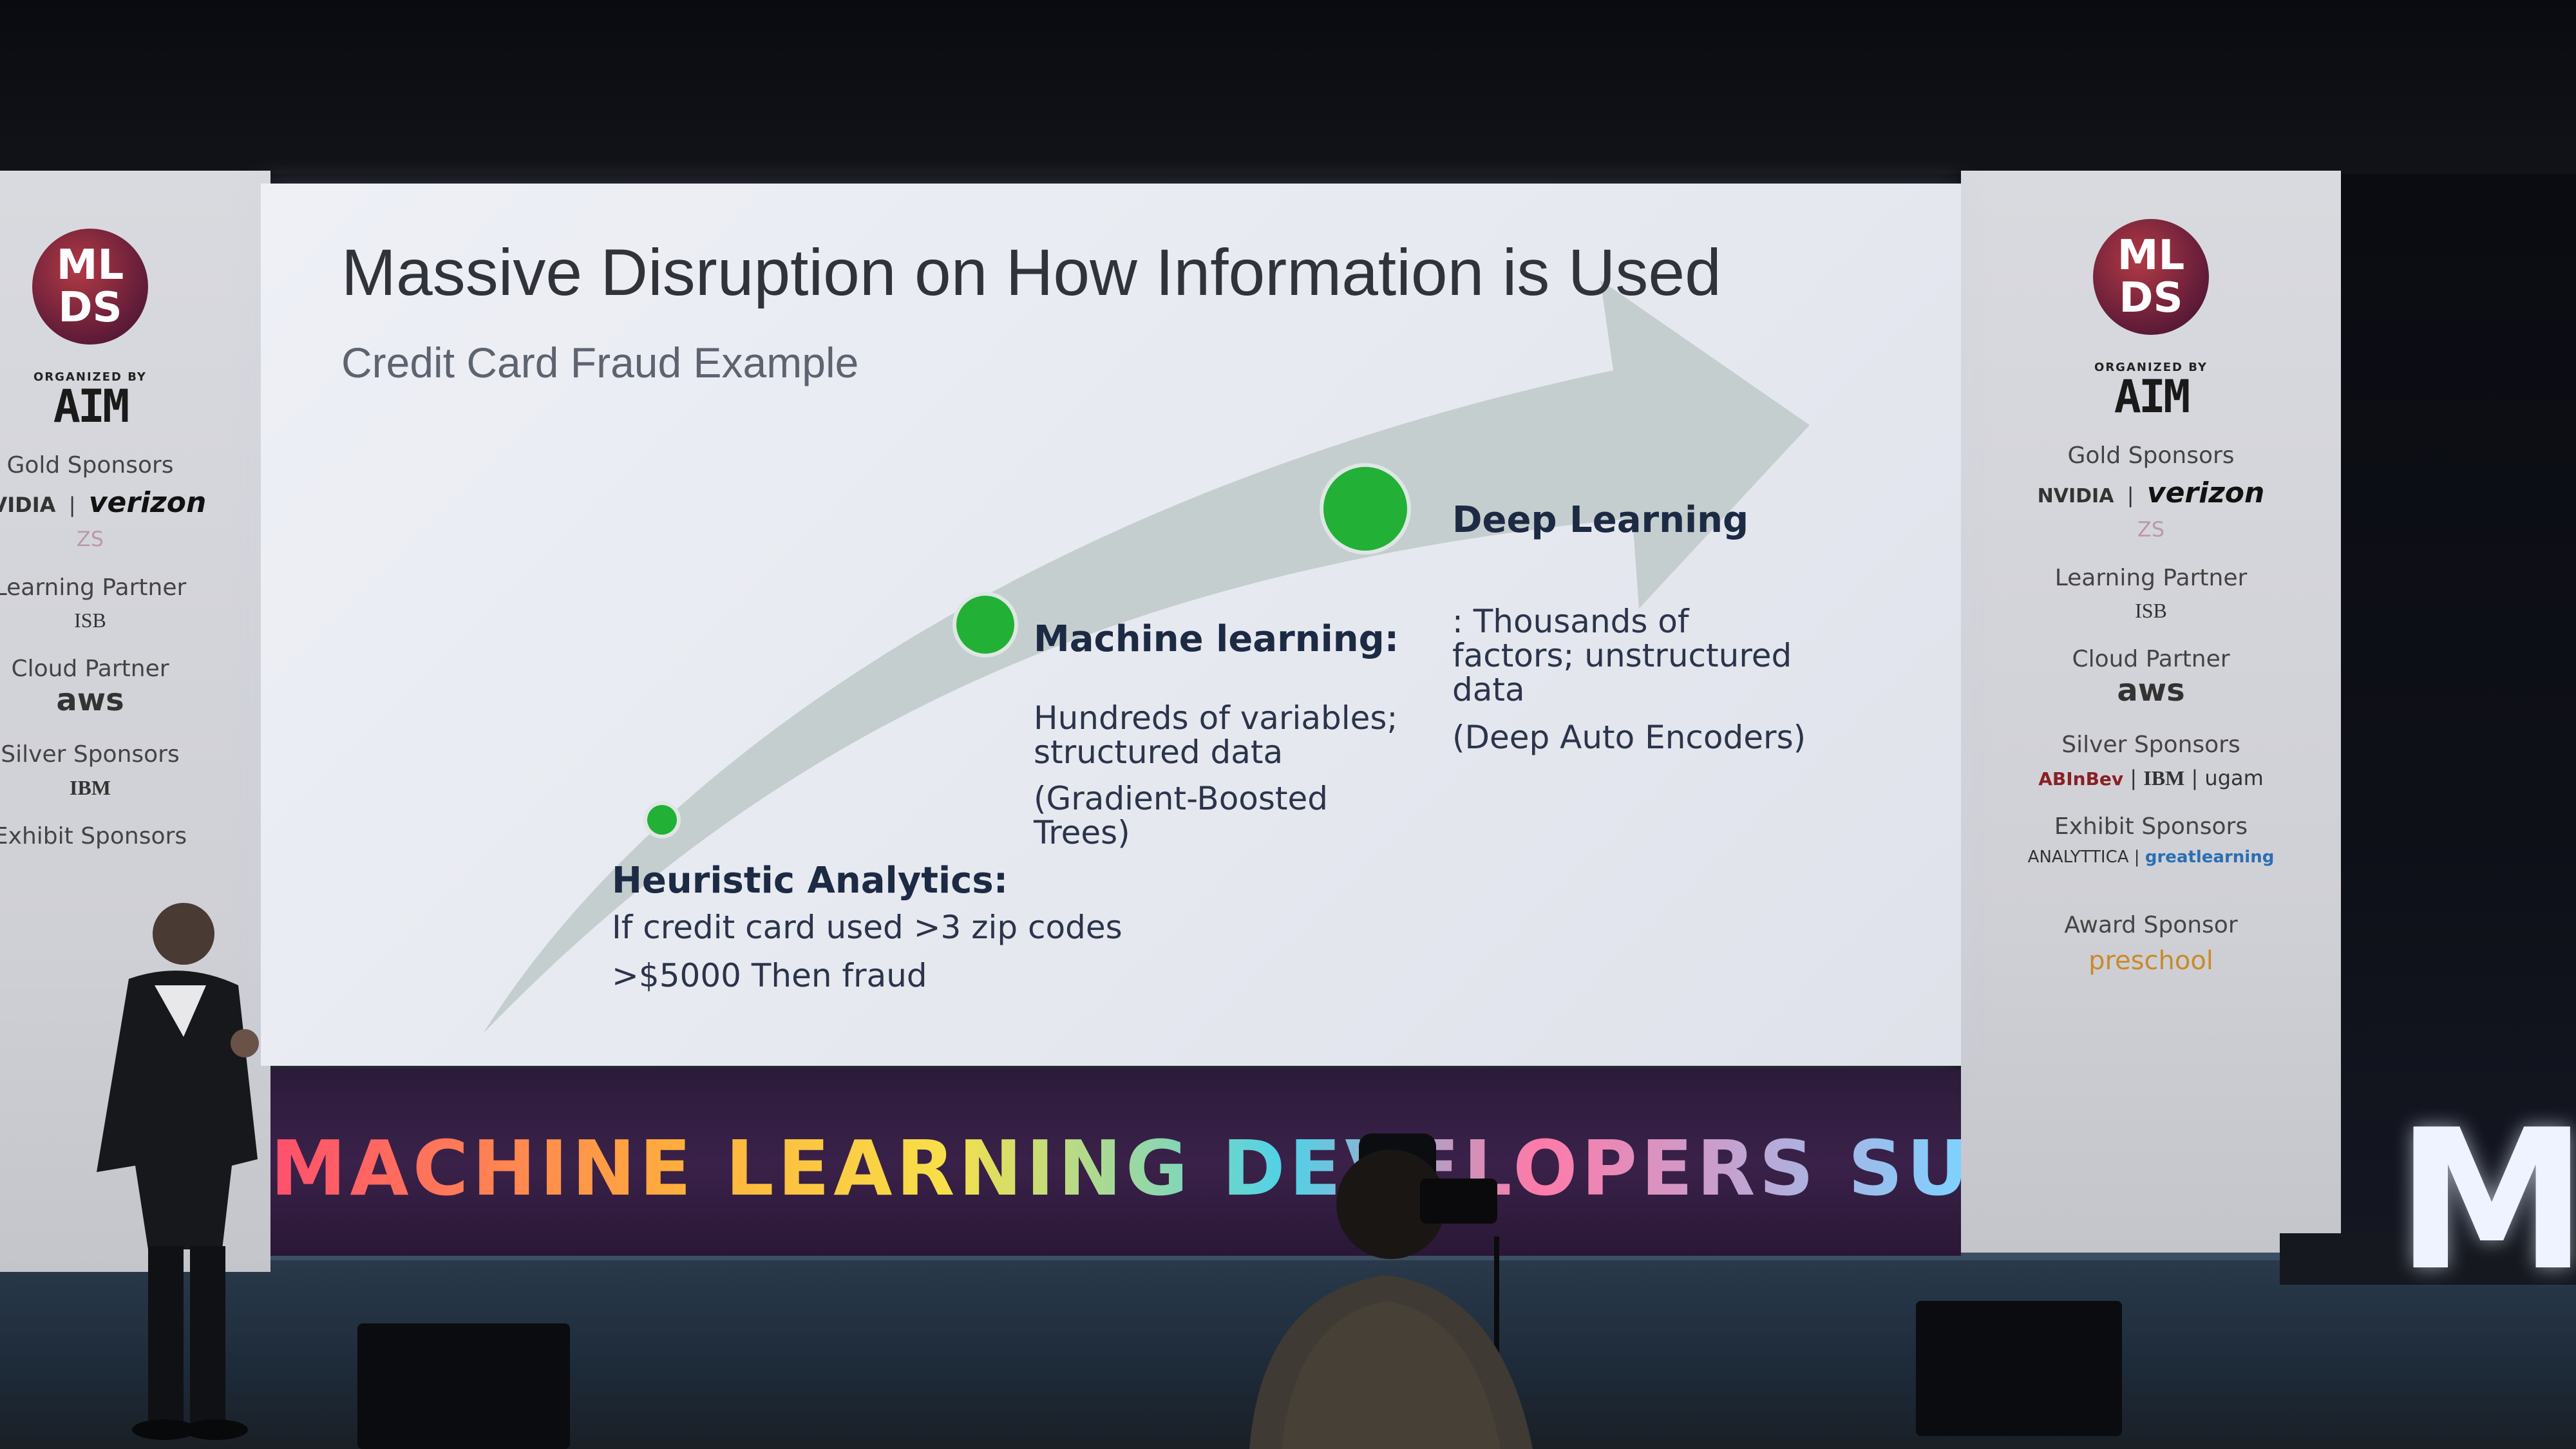  Describe the element at coordinates (811, 881) in the screenshot. I see `stage-title-heuristic: Heuristic Analytics:` at that location.